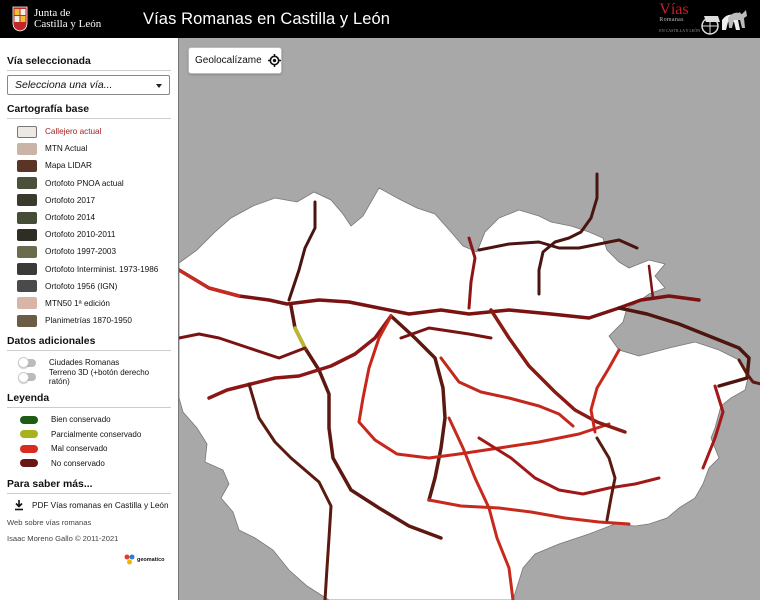 The image size is (760, 600). I want to click on junta-text: Junta de Castilla y León, so click(67, 19).